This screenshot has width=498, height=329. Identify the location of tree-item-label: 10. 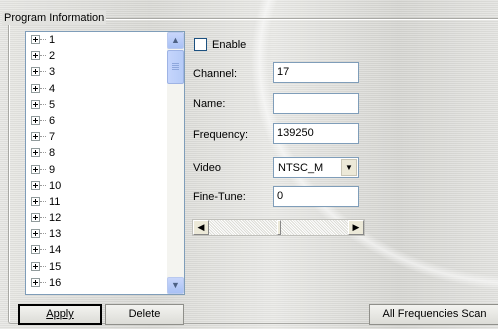
(55, 185).